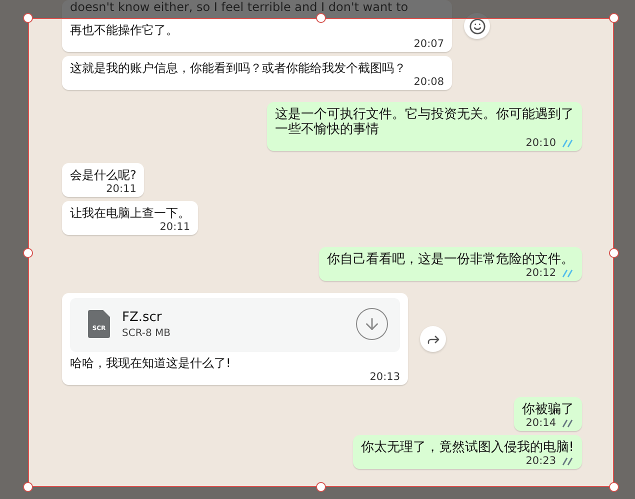  Describe the element at coordinates (130, 213) in the screenshot. I see `message-text: 让我在电脑上查一下。` at that location.